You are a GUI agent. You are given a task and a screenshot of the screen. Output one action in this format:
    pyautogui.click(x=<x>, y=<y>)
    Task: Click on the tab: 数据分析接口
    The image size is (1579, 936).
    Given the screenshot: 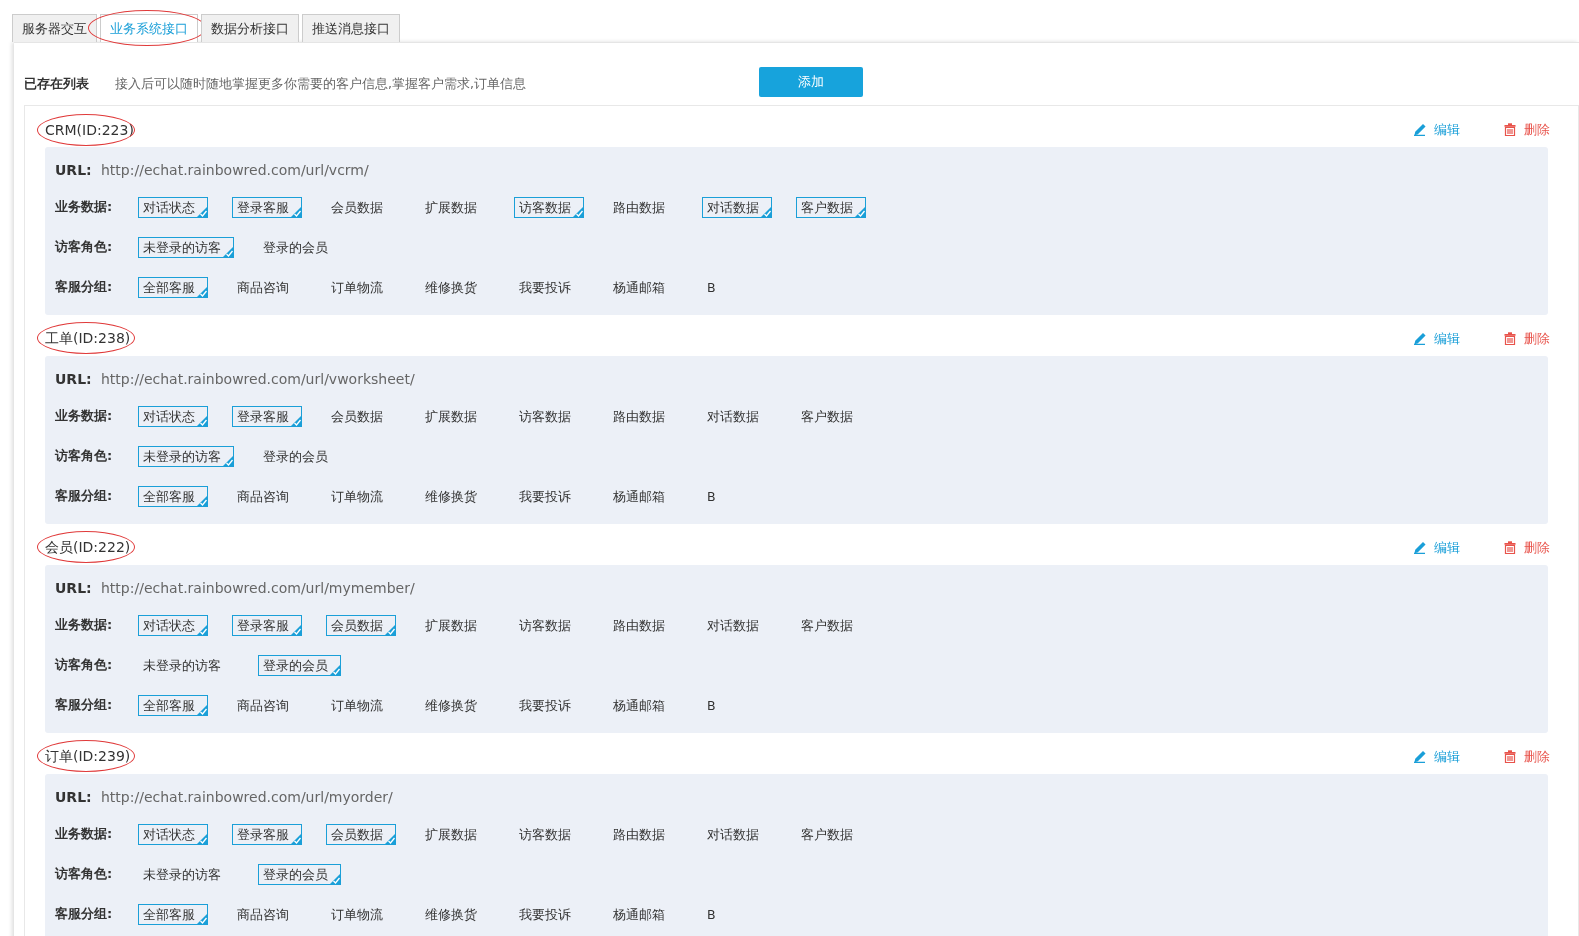 What is the action you would take?
    pyautogui.click(x=250, y=28)
    